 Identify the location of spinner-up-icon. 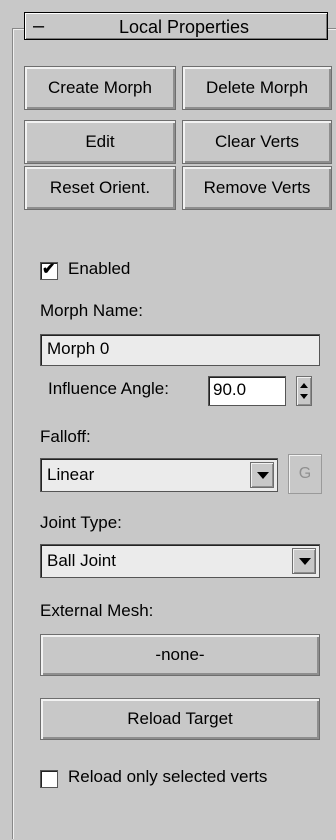
(304, 385).